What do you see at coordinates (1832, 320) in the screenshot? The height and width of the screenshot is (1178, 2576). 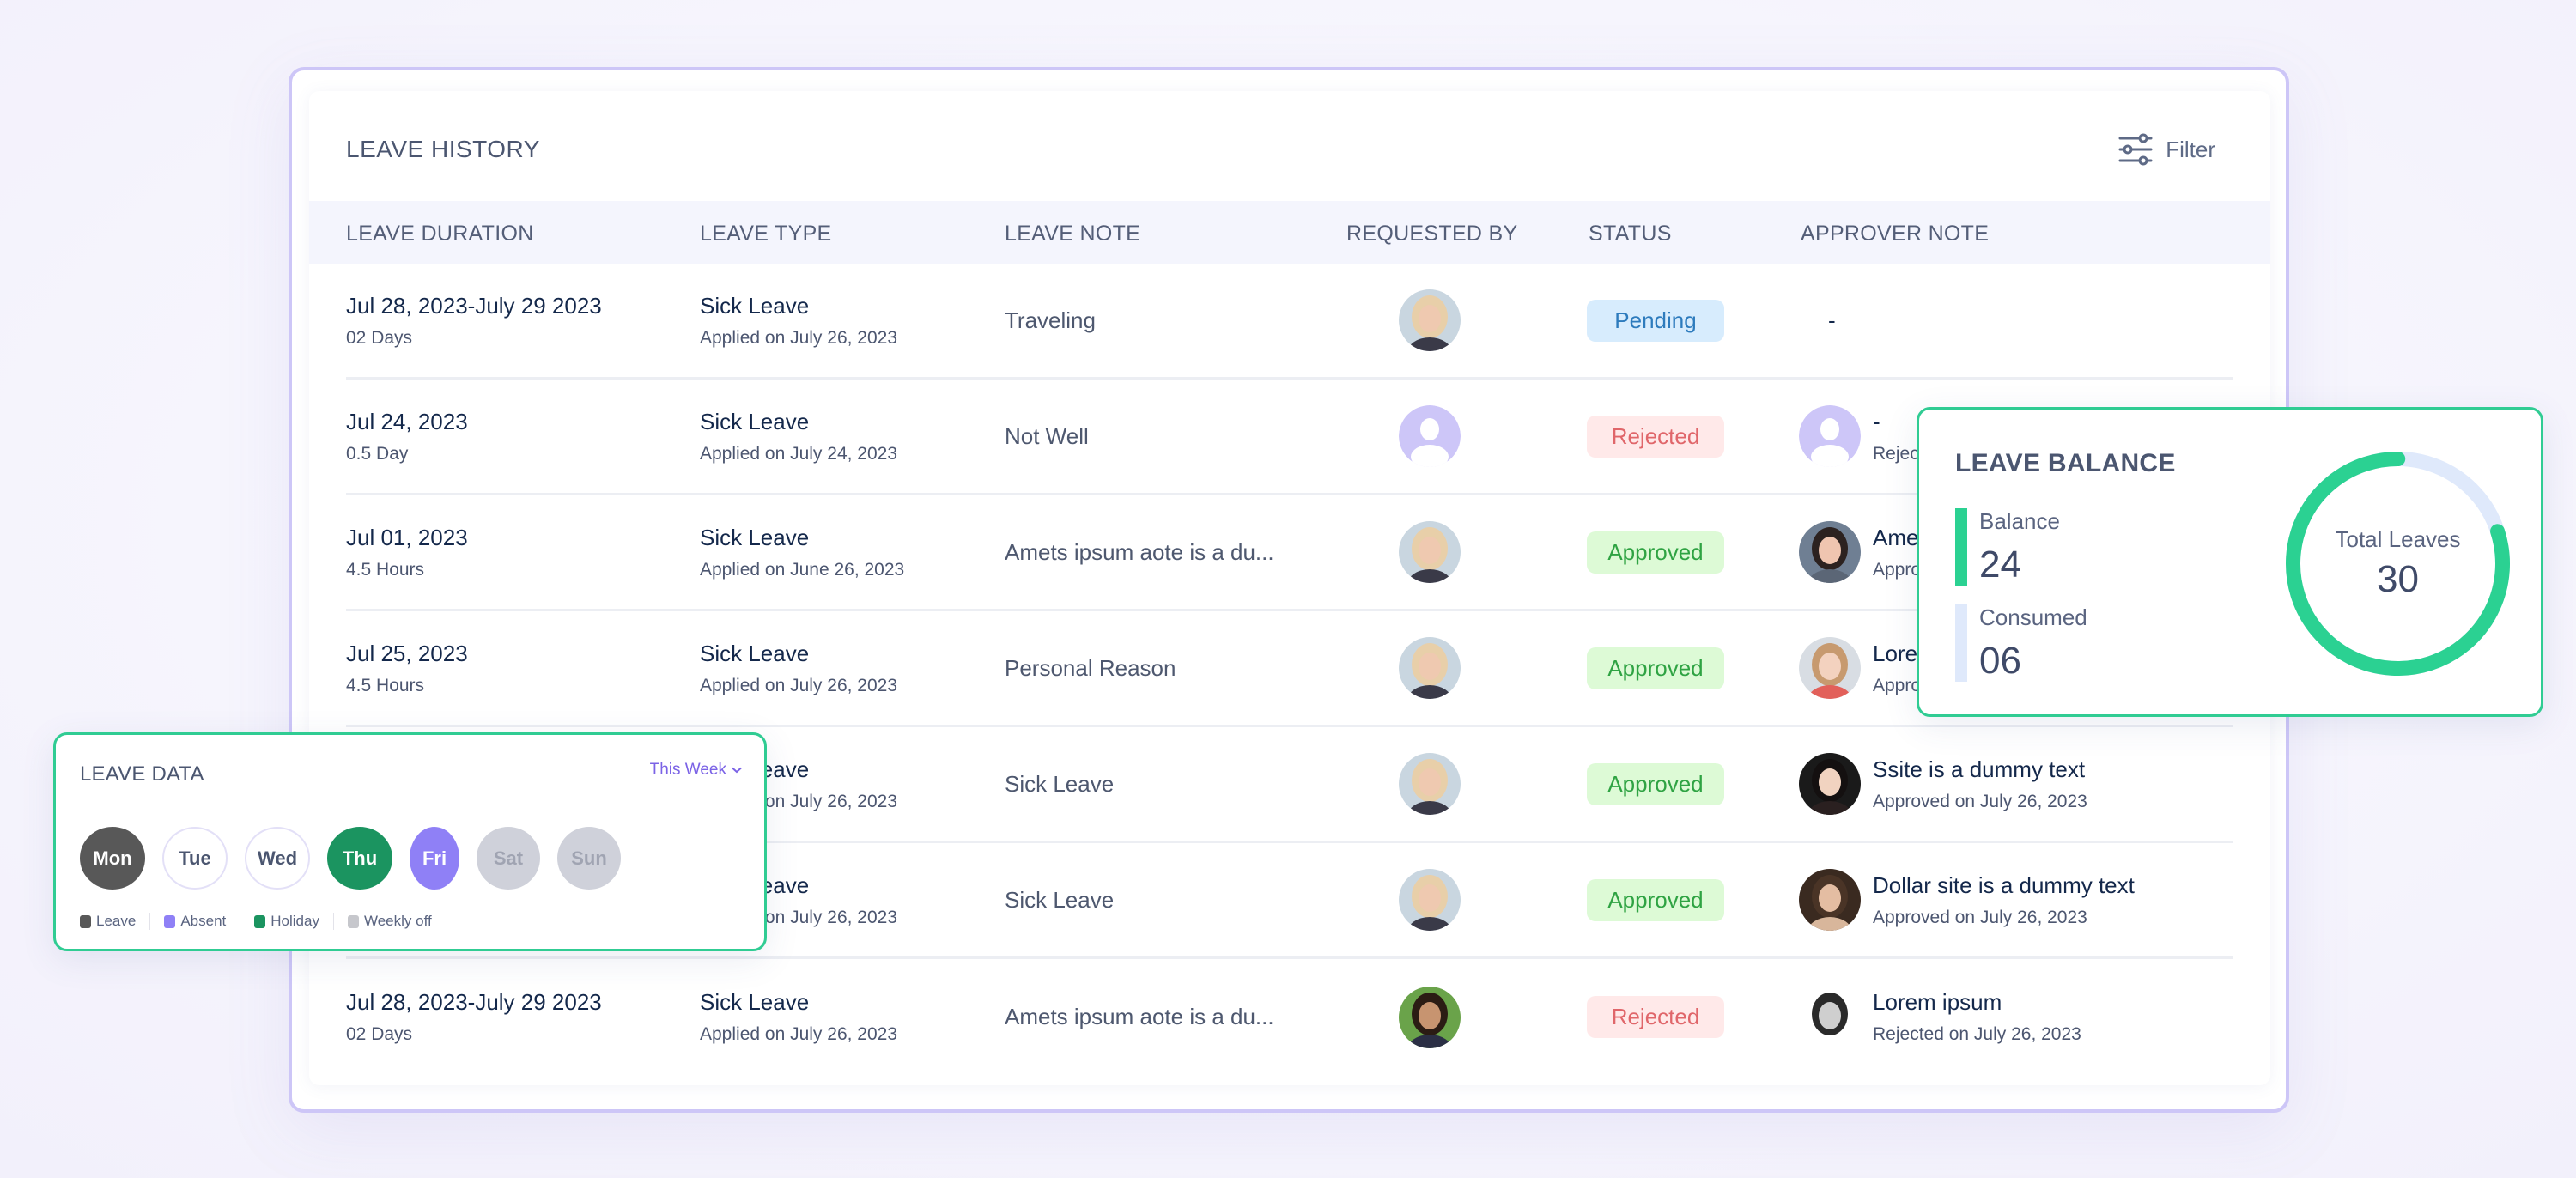 I see `approver-note: -` at bounding box center [1832, 320].